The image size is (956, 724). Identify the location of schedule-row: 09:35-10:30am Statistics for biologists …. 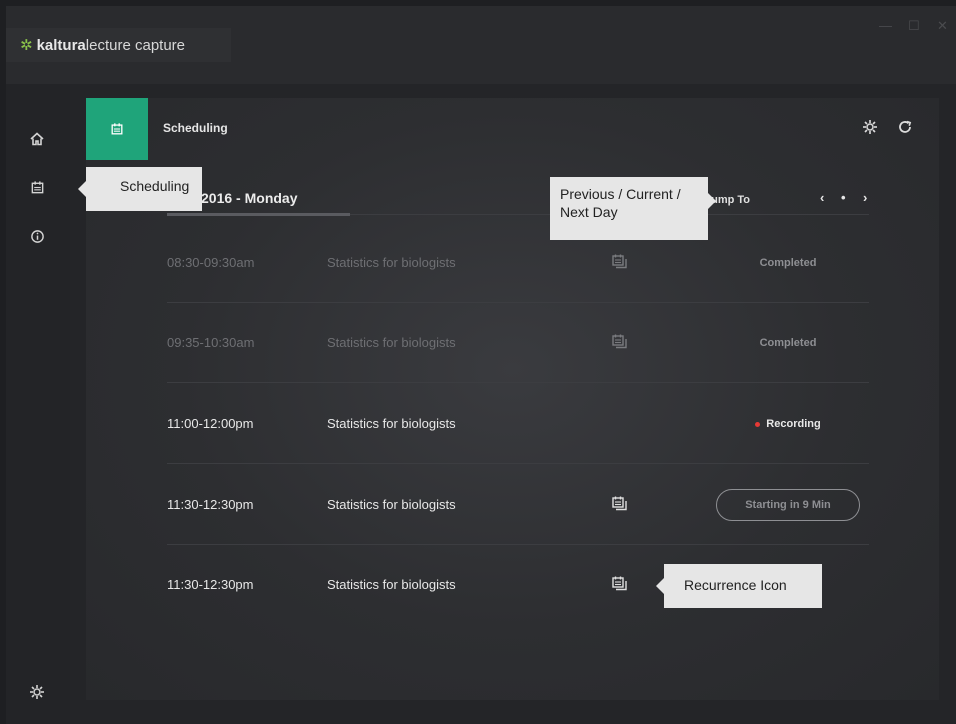
(518, 343).